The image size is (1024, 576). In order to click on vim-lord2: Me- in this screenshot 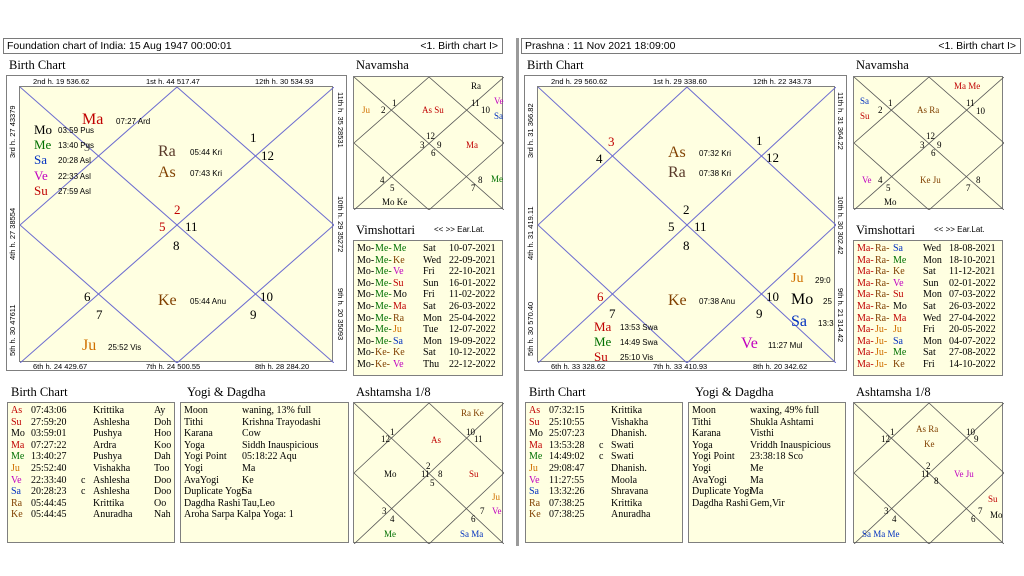, I will do `click(383, 330)`.